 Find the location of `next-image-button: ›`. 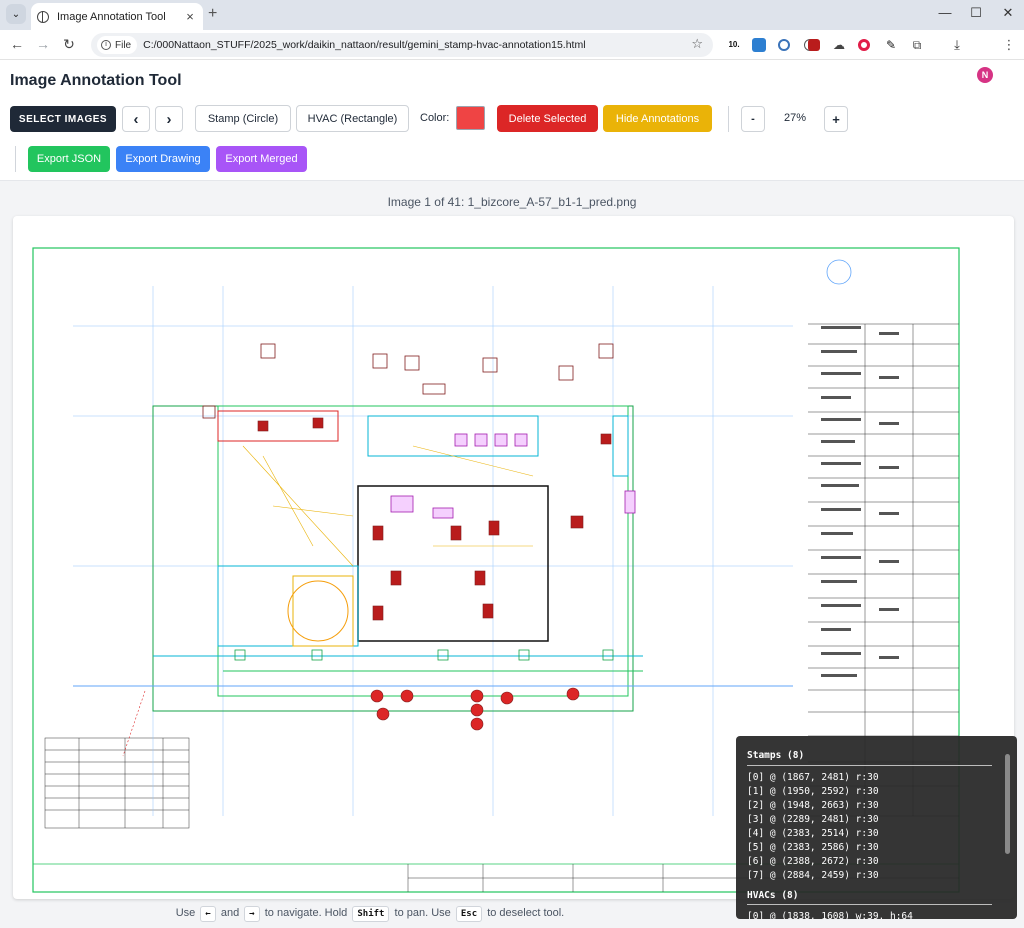

next-image-button: › is located at coordinates (169, 119).